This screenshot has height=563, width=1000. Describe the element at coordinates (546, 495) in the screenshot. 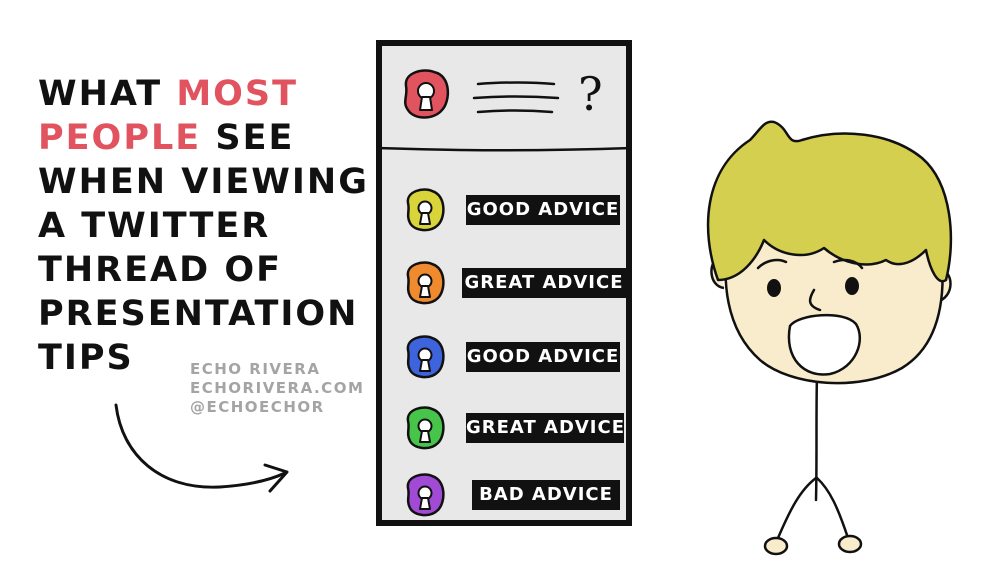

I see `advice-label: BAD ADVICE` at that location.